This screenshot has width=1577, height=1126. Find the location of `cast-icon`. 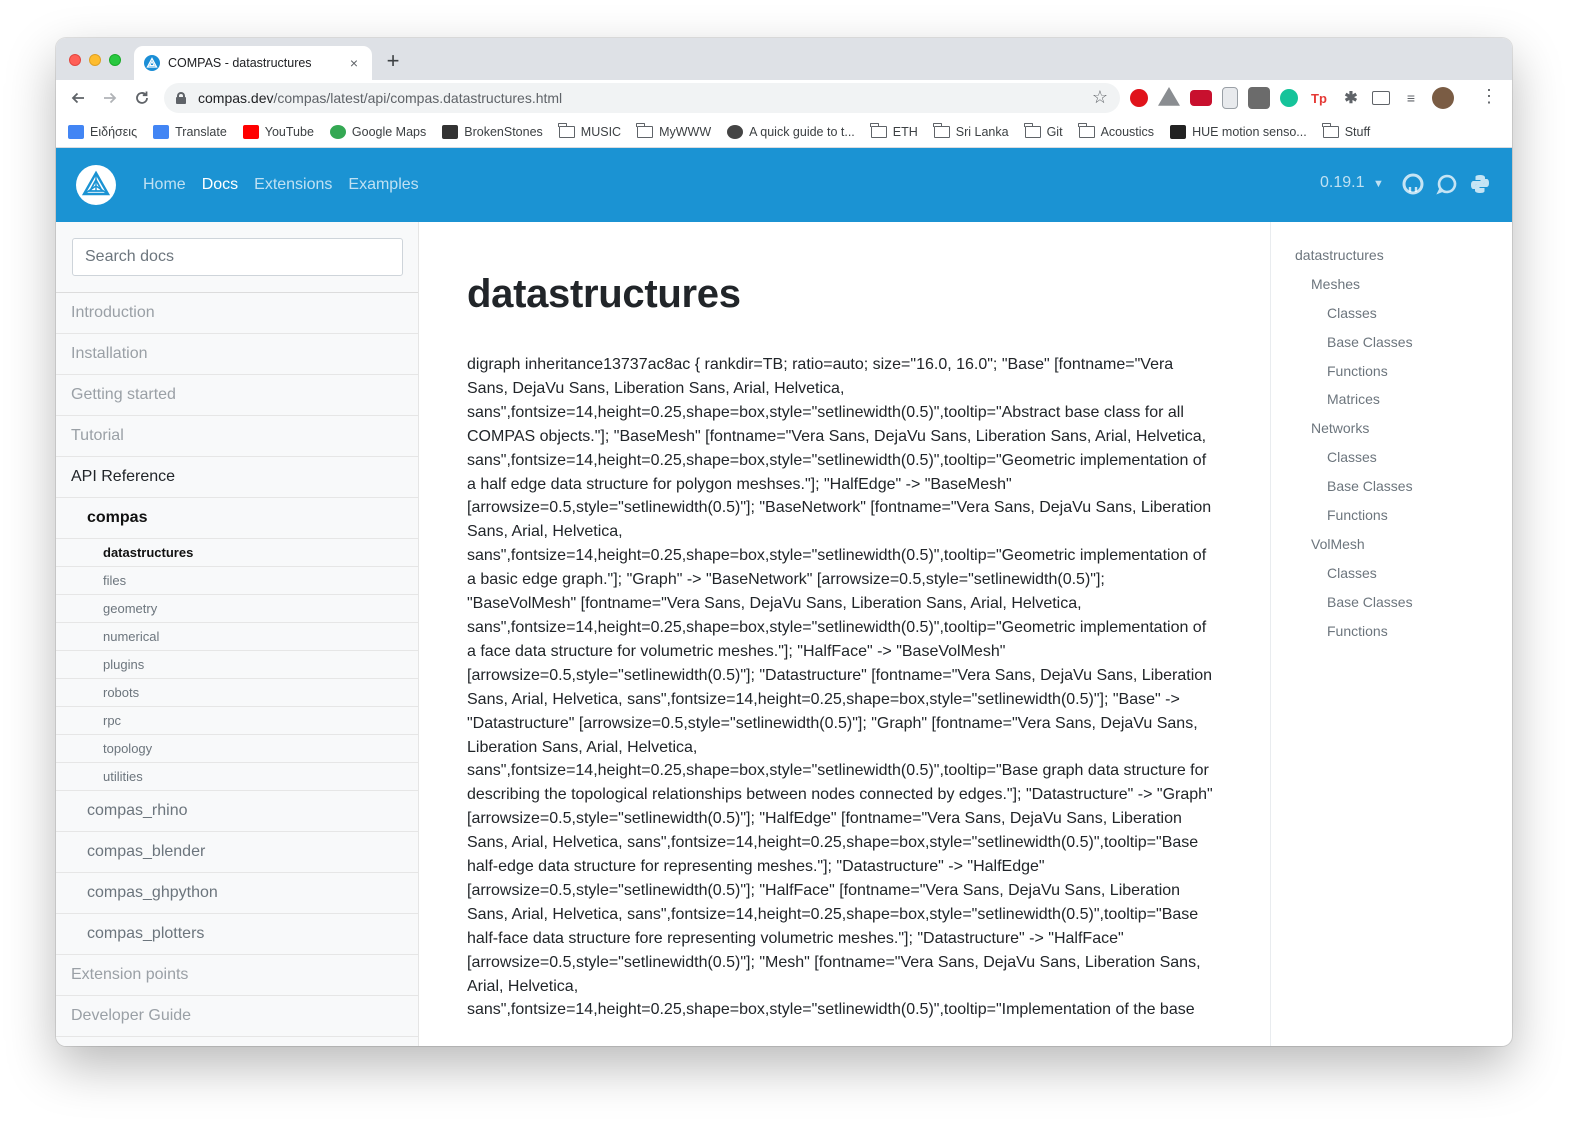

cast-icon is located at coordinates (1381, 98).